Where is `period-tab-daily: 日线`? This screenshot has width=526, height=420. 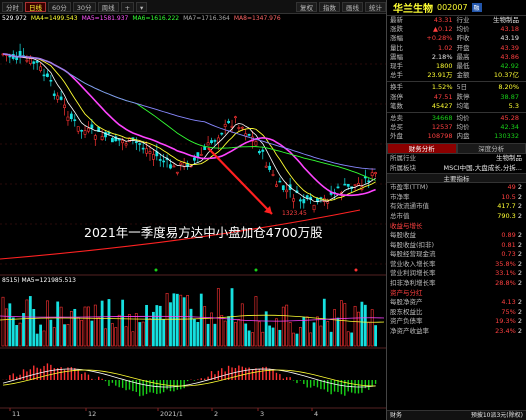 period-tab-daily: 日线 is located at coordinates (35, 6).